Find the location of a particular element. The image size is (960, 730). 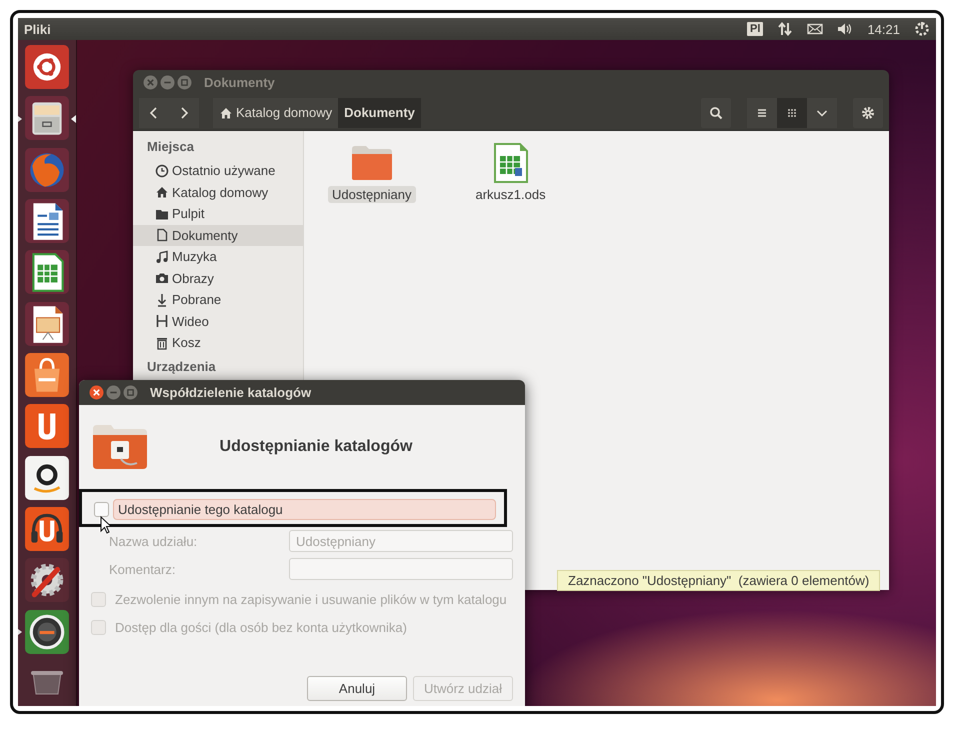

sidebar-heading: Miejsca is located at coordinates (170, 147).